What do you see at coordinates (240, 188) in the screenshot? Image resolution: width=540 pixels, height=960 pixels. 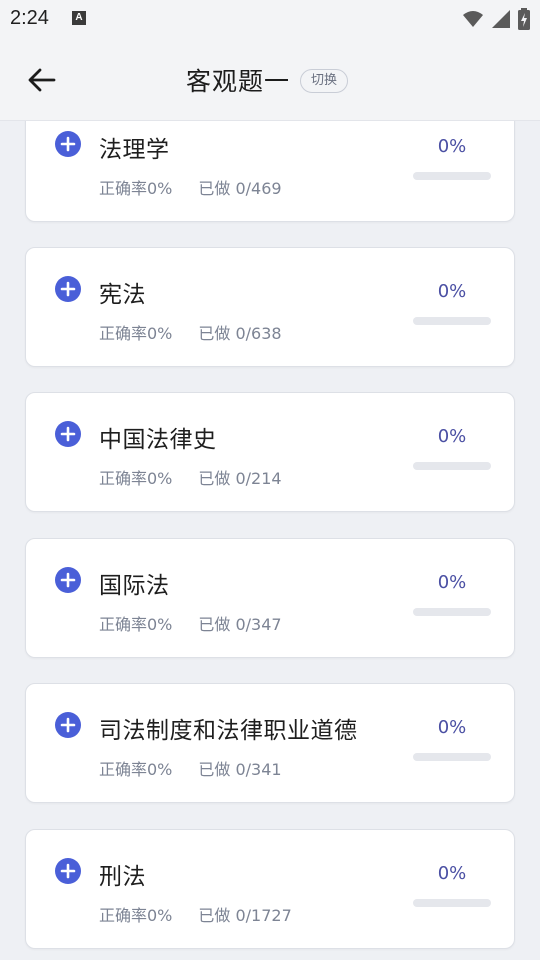 I see `done-count-text: 已做 0/469` at bounding box center [240, 188].